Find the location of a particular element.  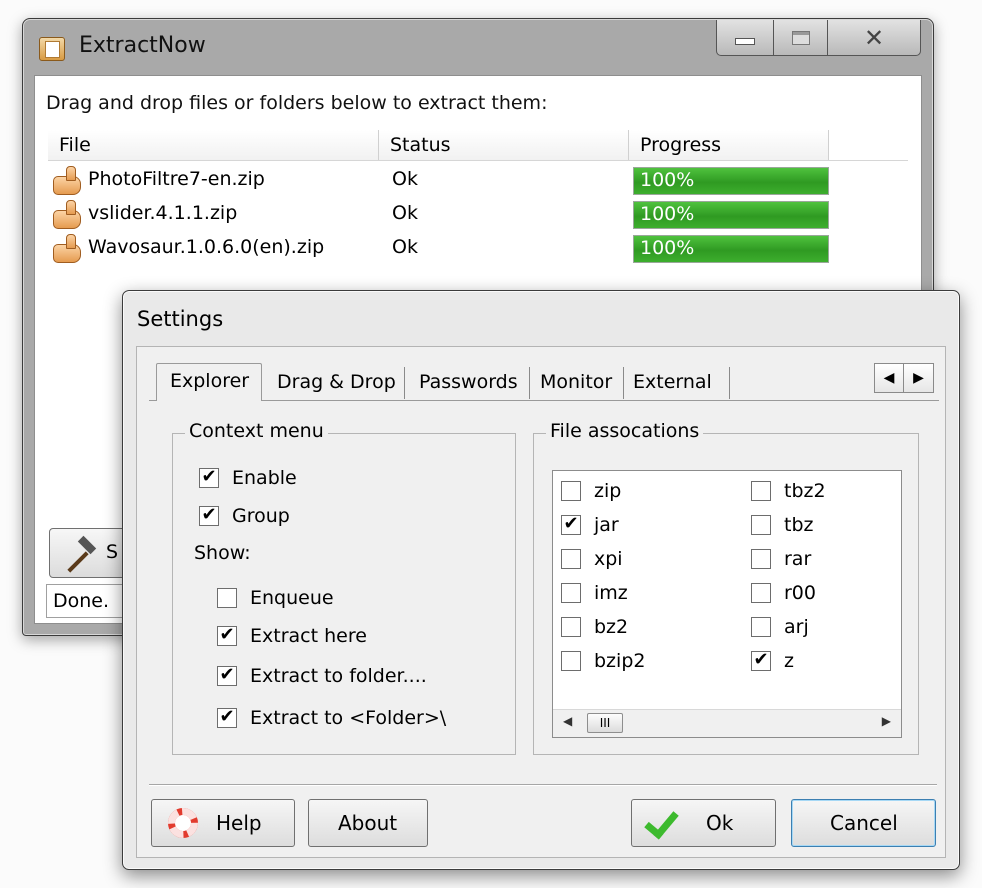

about-button-label: About is located at coordinates (368, 823).